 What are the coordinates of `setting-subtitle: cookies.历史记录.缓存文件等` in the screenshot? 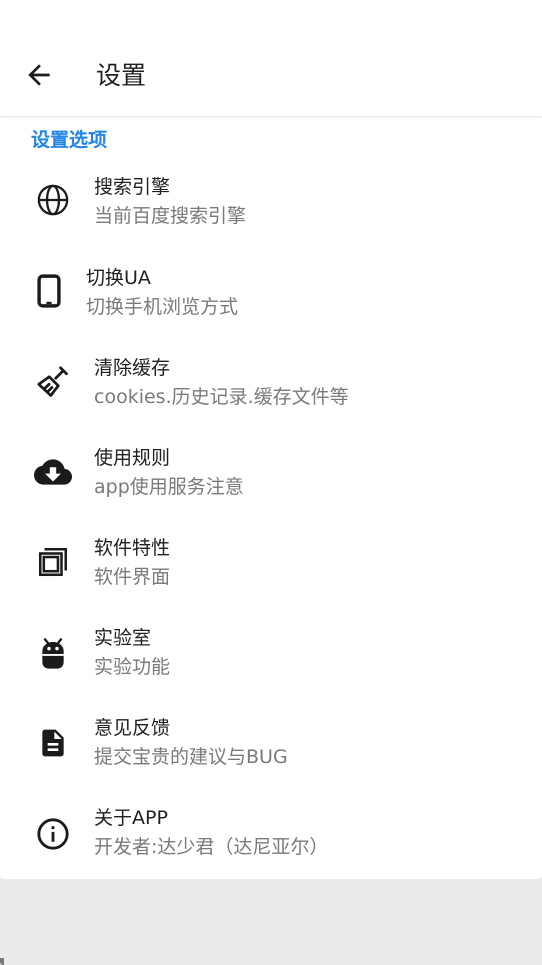 It's located at (221, 397).